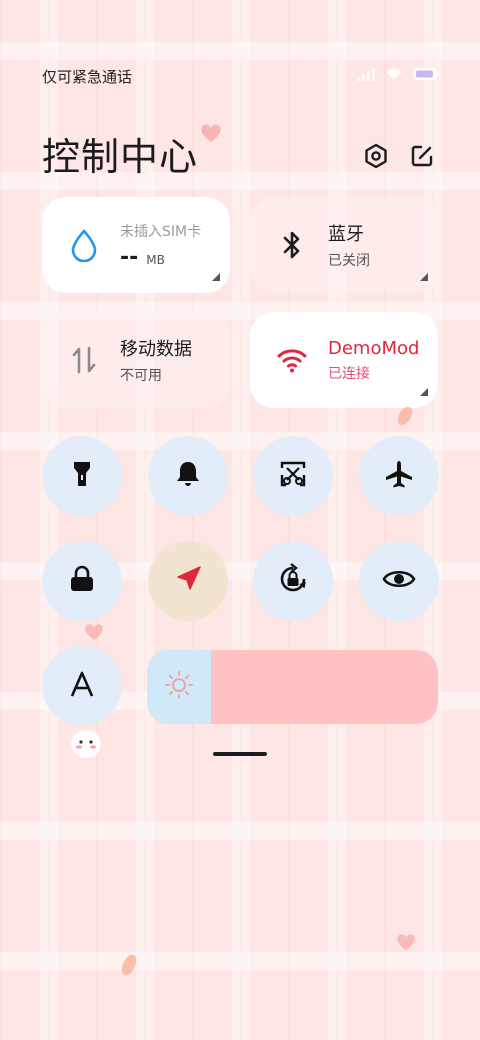 The image size is (480, 1040). I want to click on sim-data-tile: 未插入SIM卡 -- MB, so click(136, 245).